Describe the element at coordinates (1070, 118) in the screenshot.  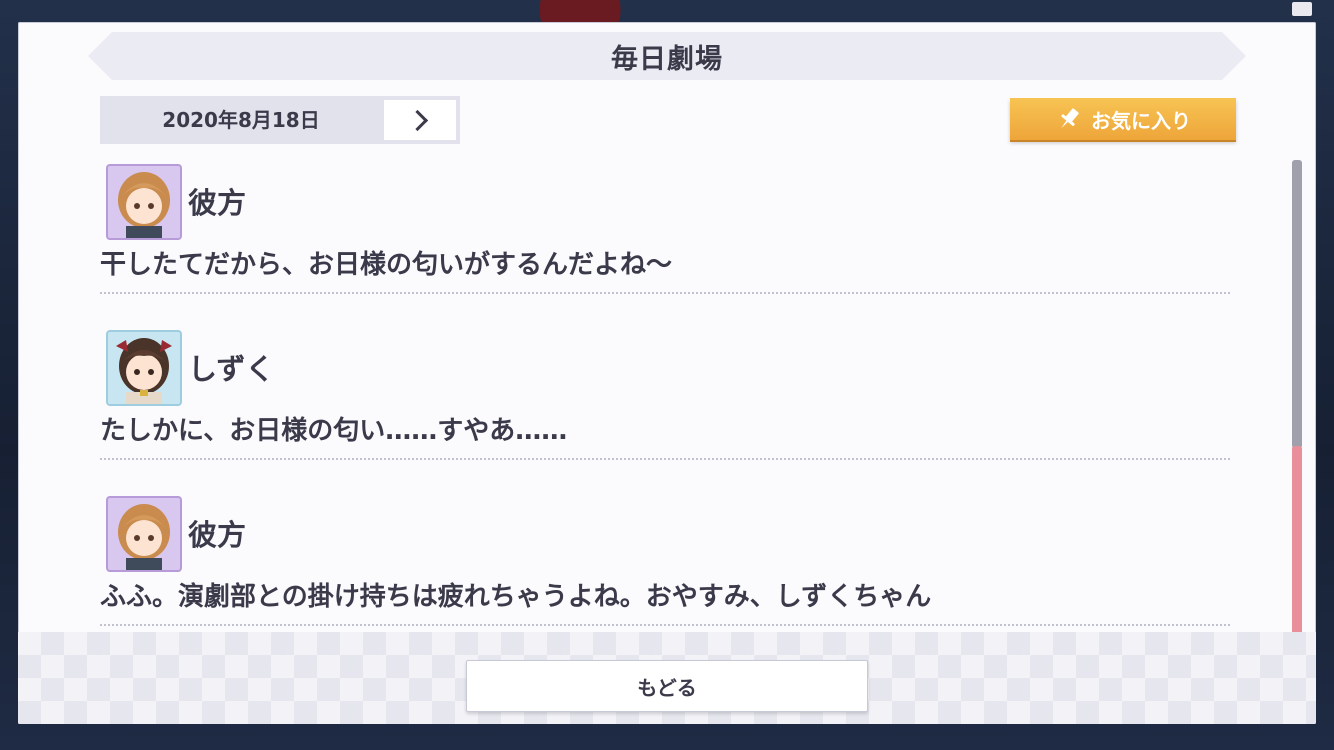
I see `pin-icon` at that location.